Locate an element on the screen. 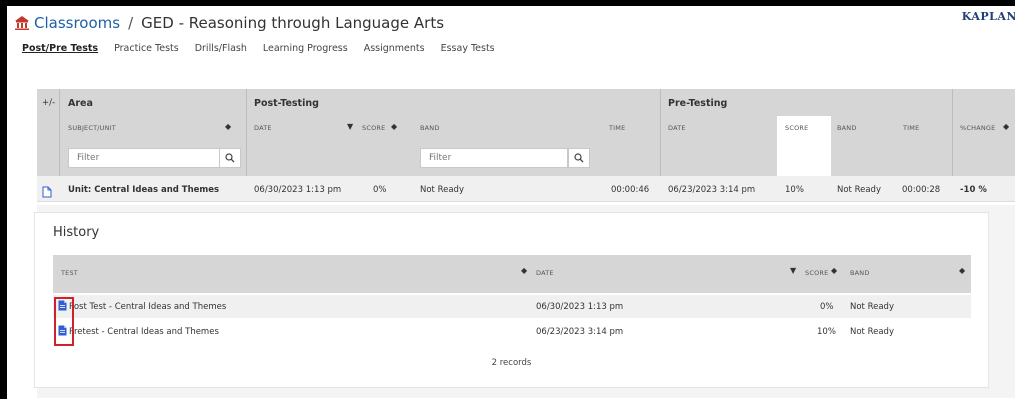 Image resolution: width=1015 pixels, height=399 pixels. tab-drills-flash: Drills/Flash is located at coordinates (221, 48).